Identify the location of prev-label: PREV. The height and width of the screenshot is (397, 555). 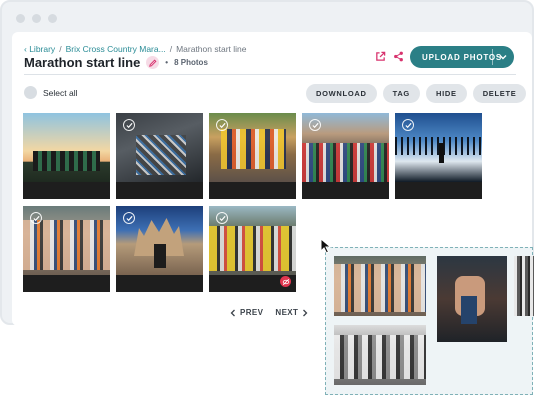
(252, 312).